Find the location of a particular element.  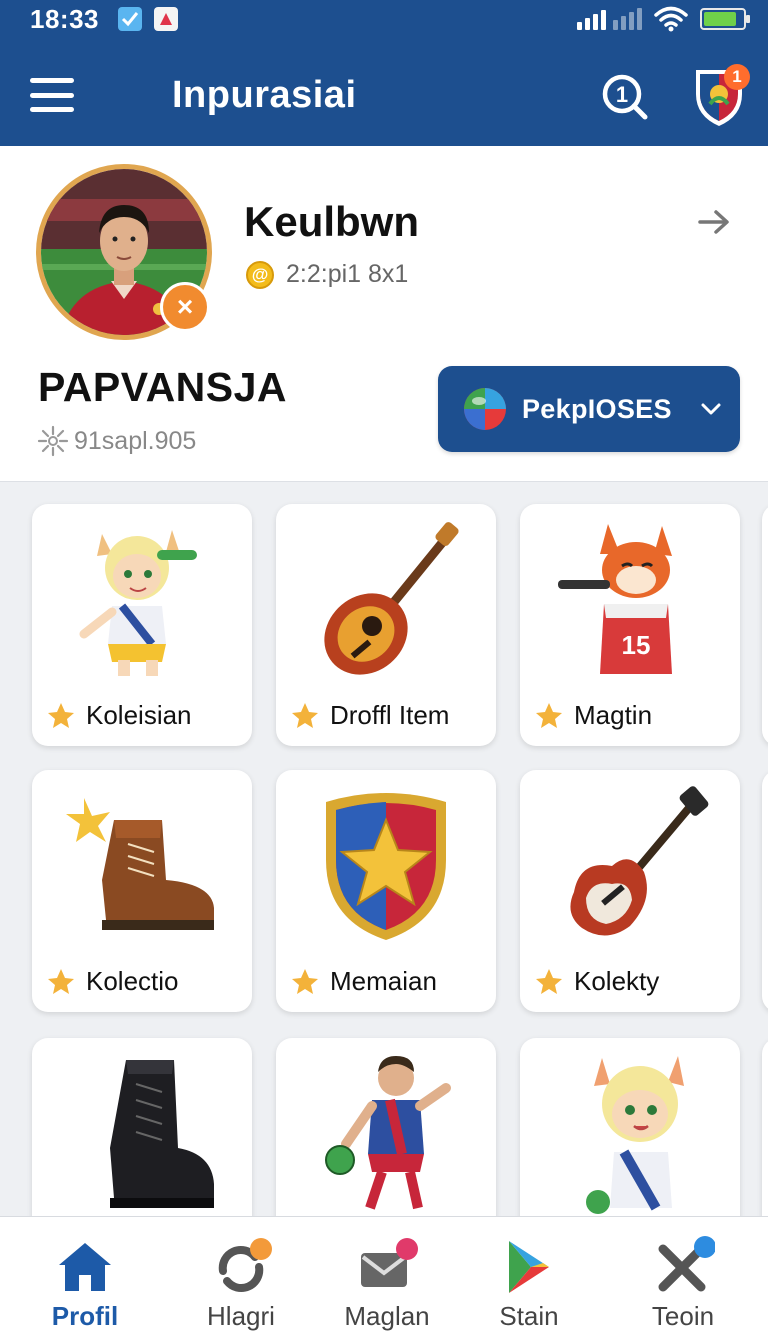

item-card: 15 Magtin is located at coordinates (630, 625).